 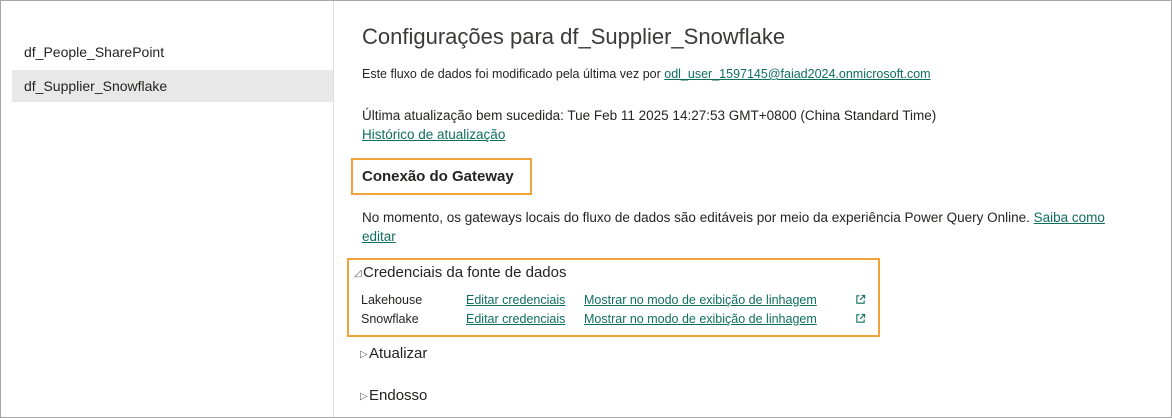 What do you see at coordinates (398, 353) in the screenshot?
I see `refresh-section-title: Atualizar` at bounding box center [398, 353].